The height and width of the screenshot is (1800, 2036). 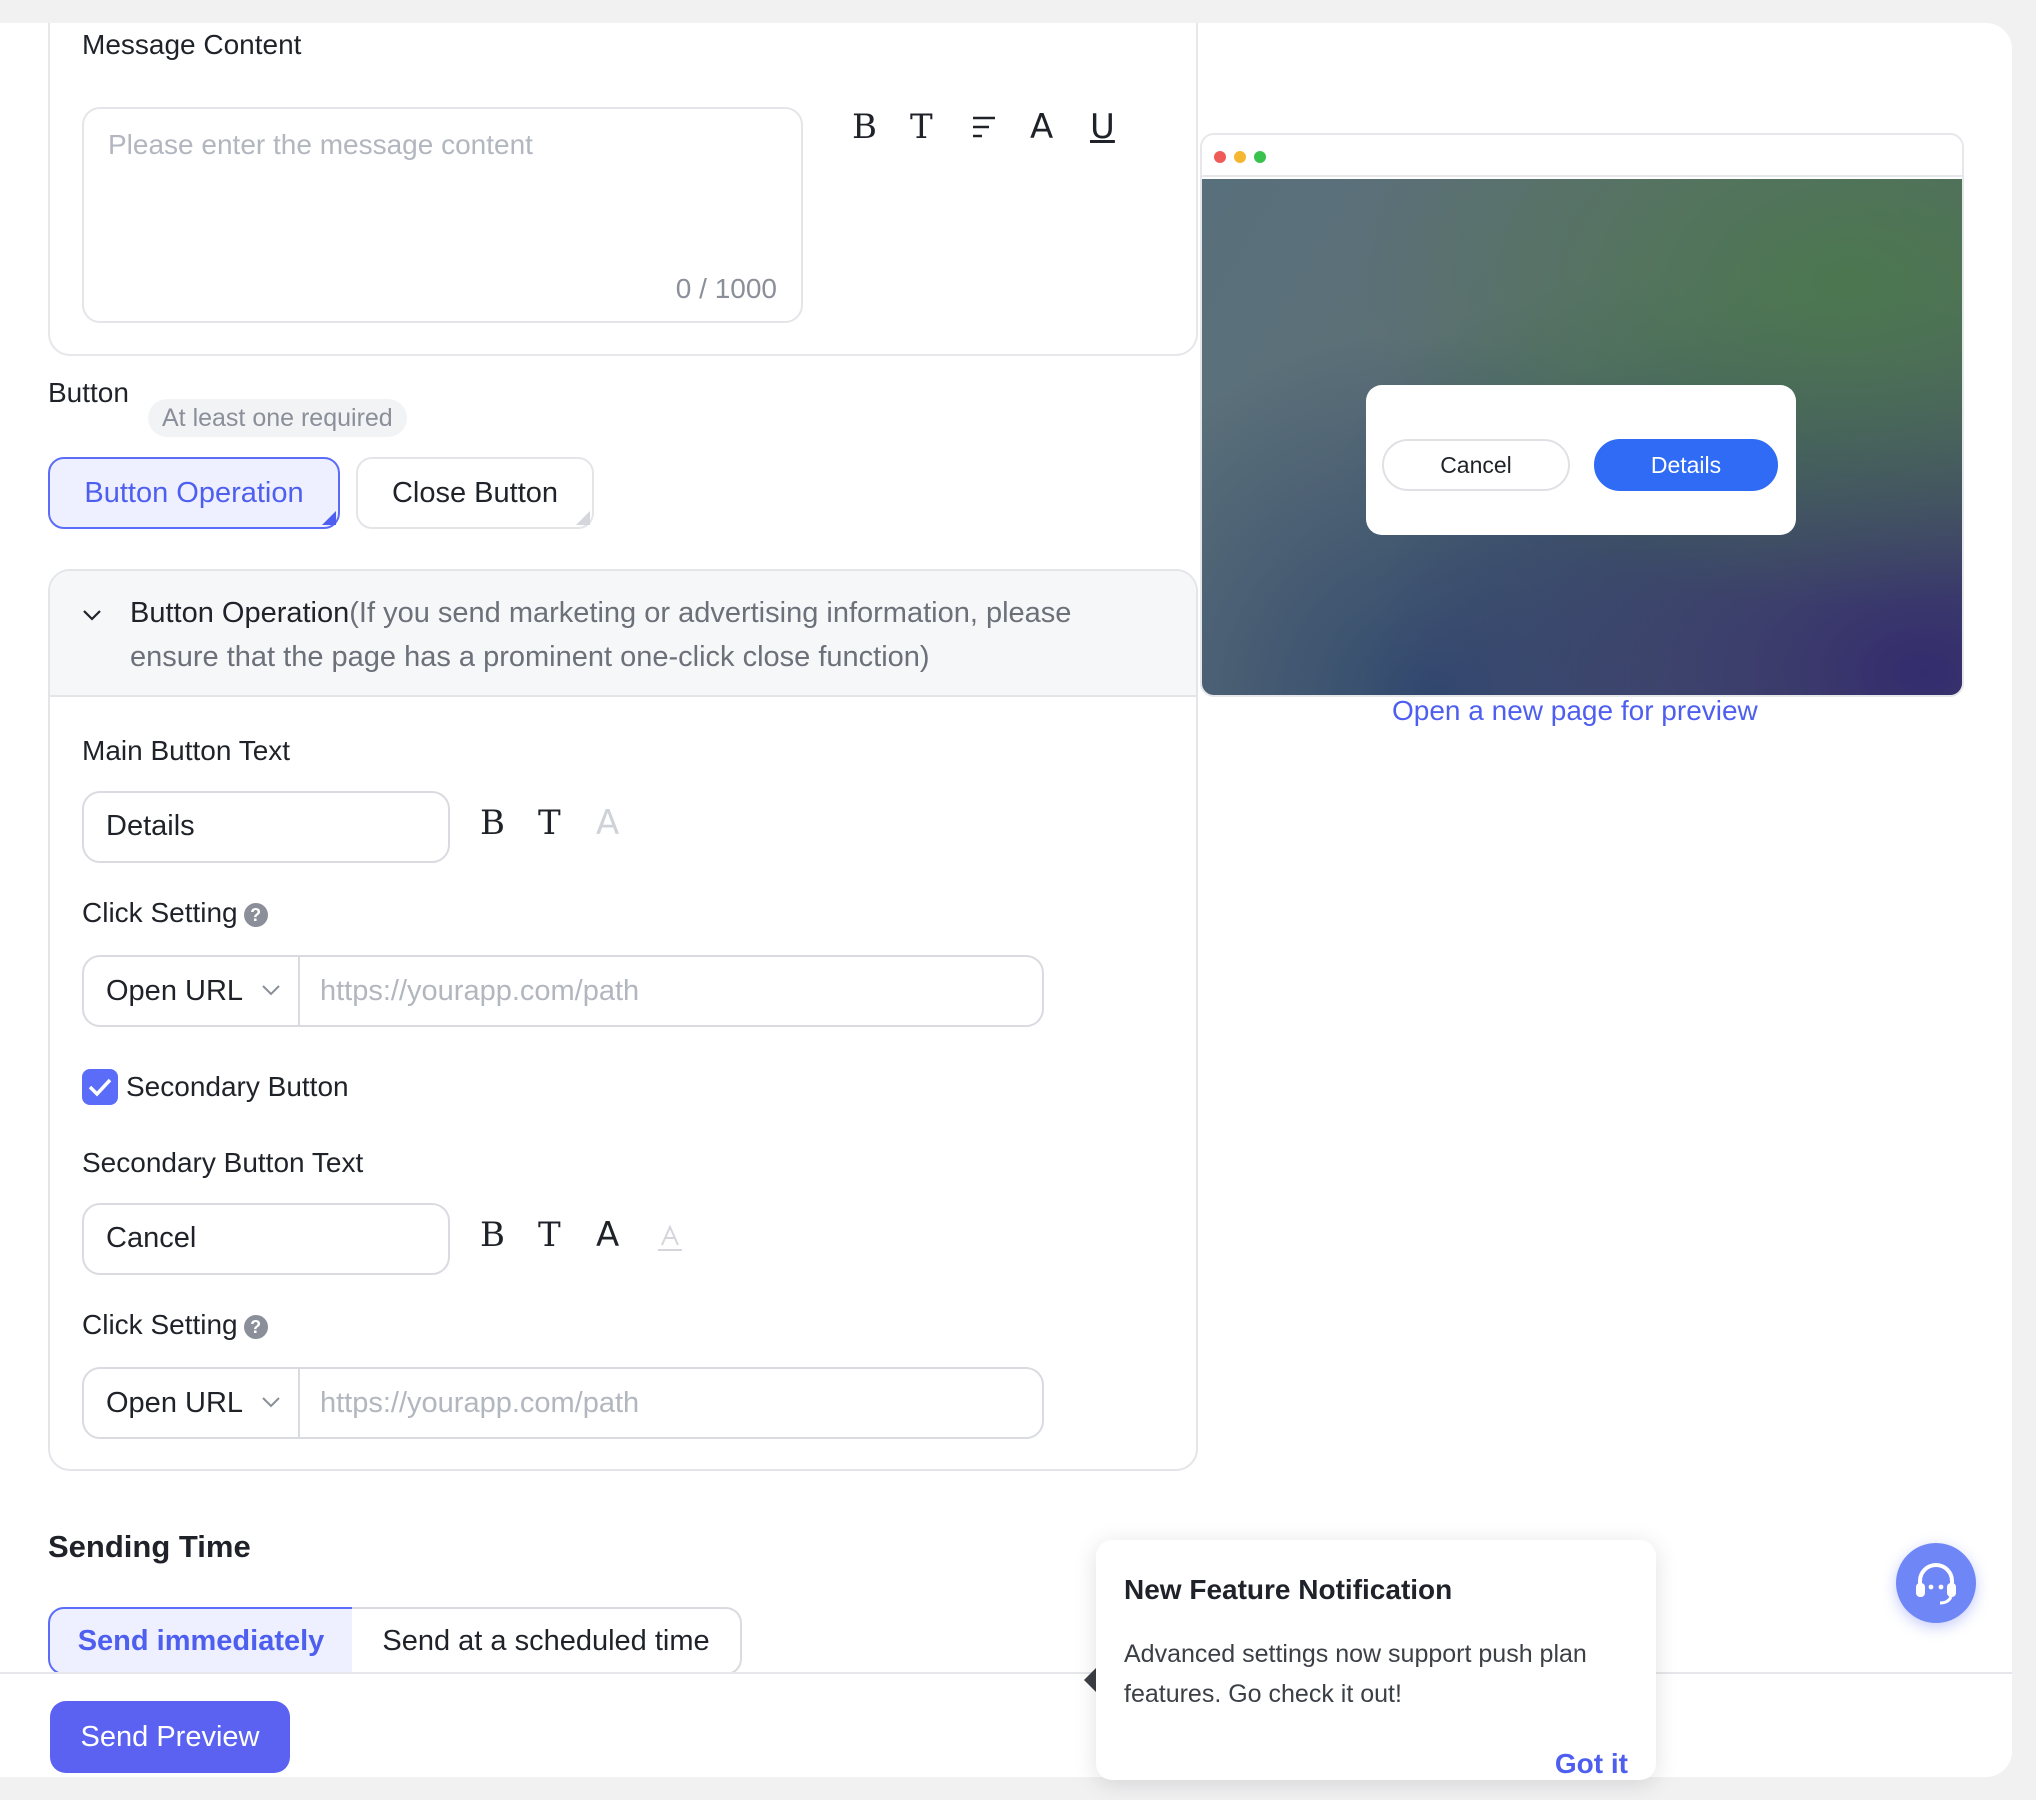 I want to click on got-it-button: Got it, so click(x=1591, y=1764).